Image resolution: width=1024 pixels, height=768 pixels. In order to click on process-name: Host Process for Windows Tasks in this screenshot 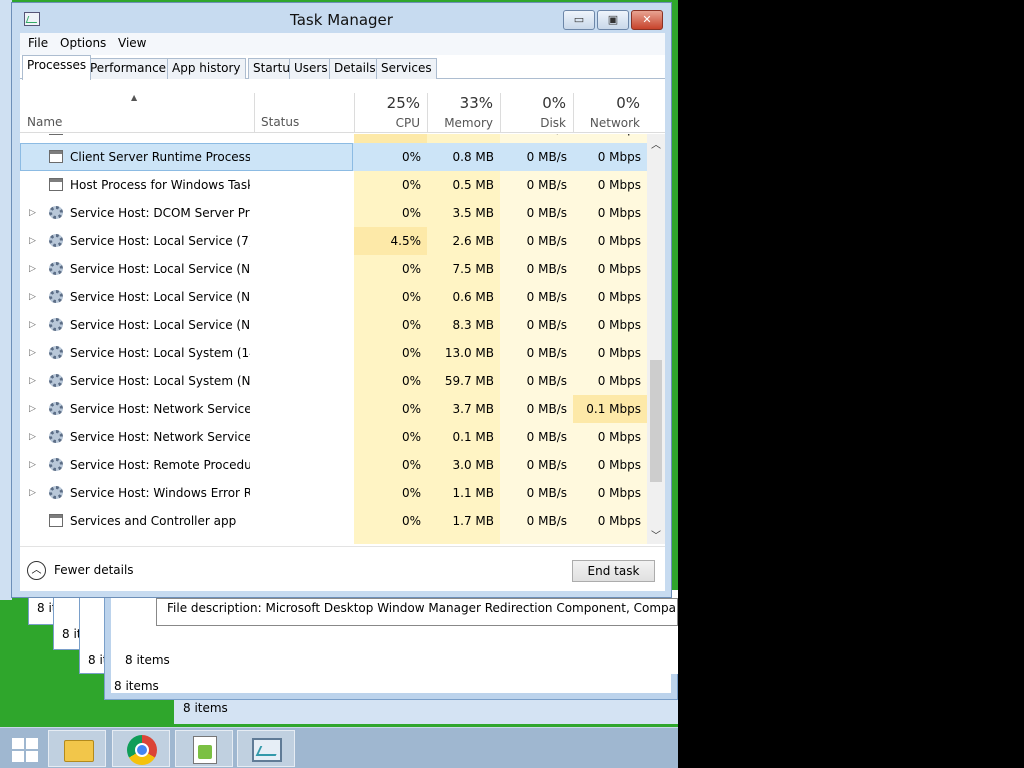, I will do `click(160, 185)`.